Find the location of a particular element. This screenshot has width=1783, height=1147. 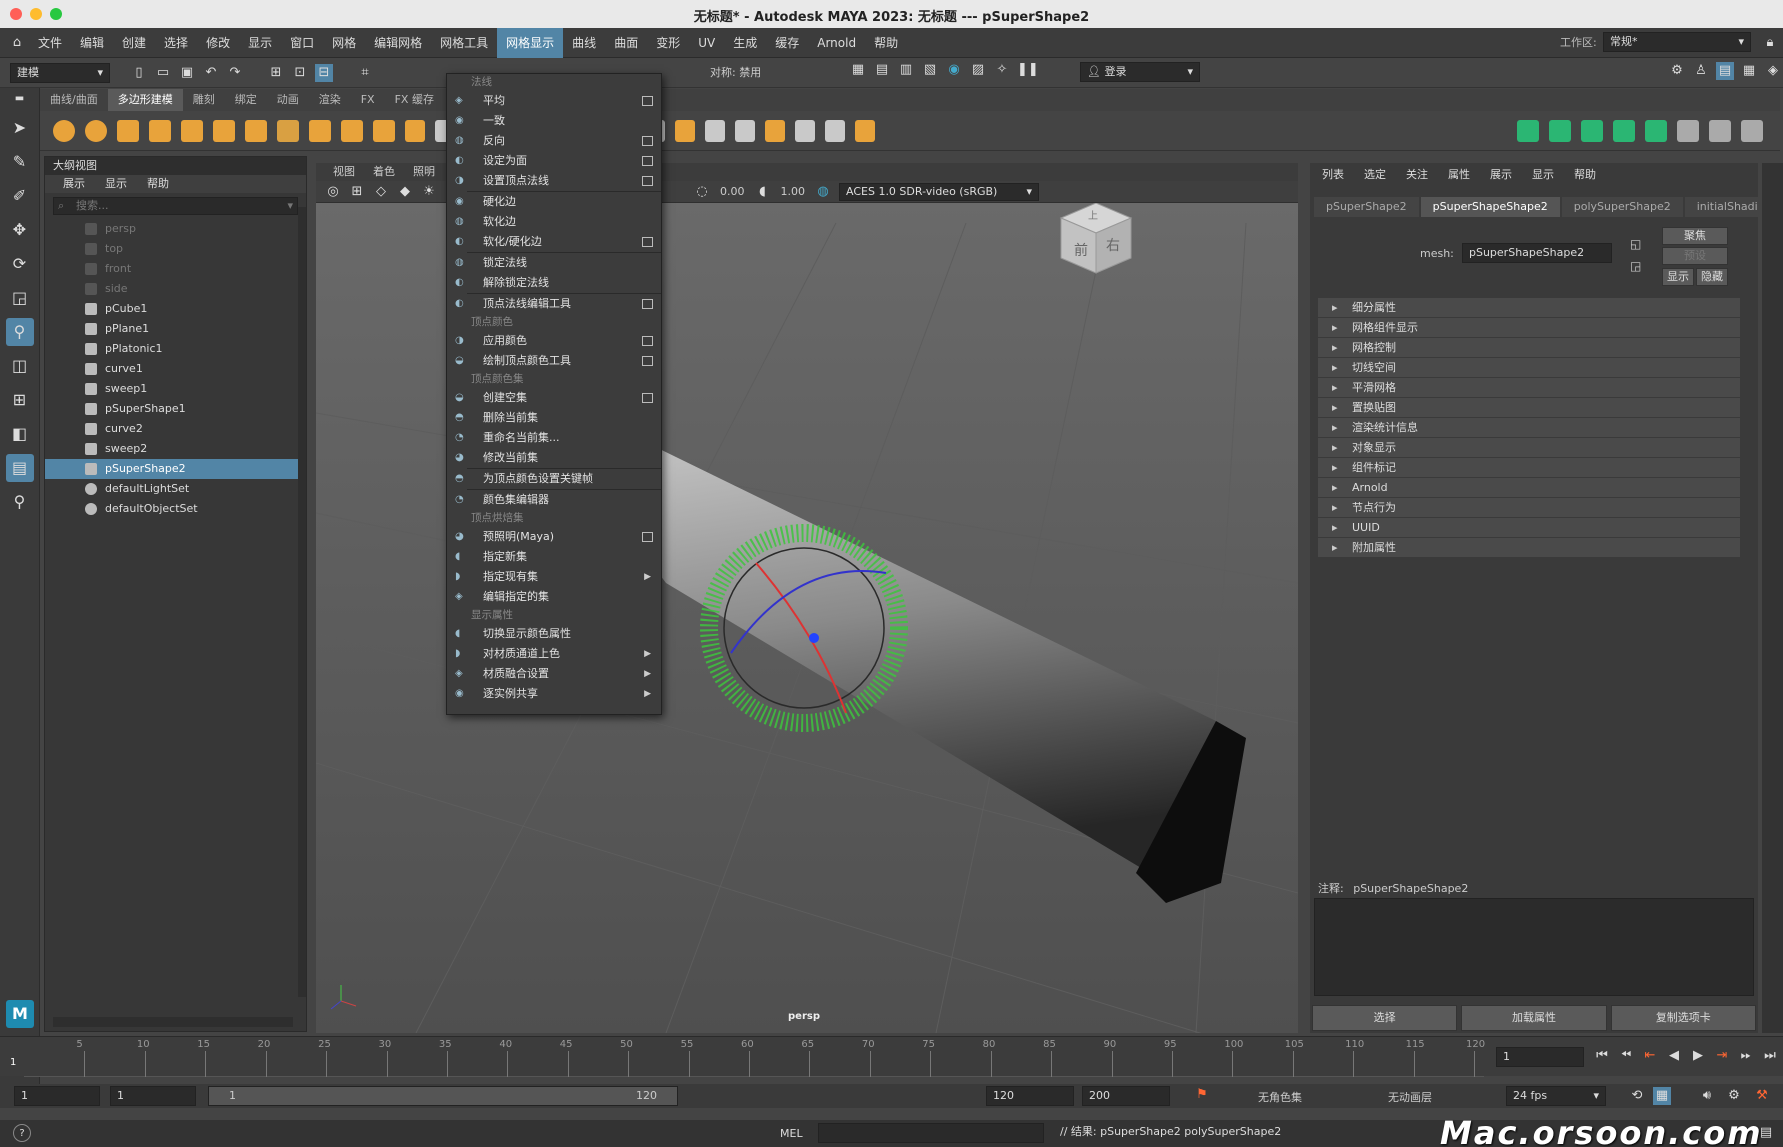

menu-item: ◐ 解除锁定法线 is located at coordinates (554, 283).